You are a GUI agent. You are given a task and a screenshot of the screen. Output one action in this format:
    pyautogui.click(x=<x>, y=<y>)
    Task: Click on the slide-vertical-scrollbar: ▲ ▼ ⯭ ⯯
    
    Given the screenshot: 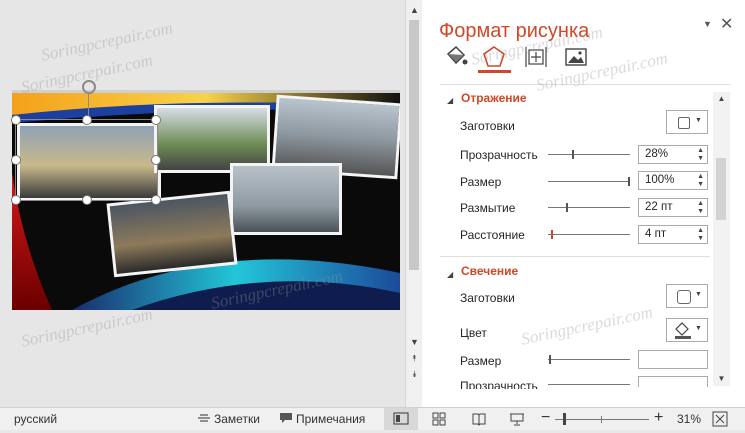 What is the action you would take?
    pyautogui.click(x=414, y=203)
    